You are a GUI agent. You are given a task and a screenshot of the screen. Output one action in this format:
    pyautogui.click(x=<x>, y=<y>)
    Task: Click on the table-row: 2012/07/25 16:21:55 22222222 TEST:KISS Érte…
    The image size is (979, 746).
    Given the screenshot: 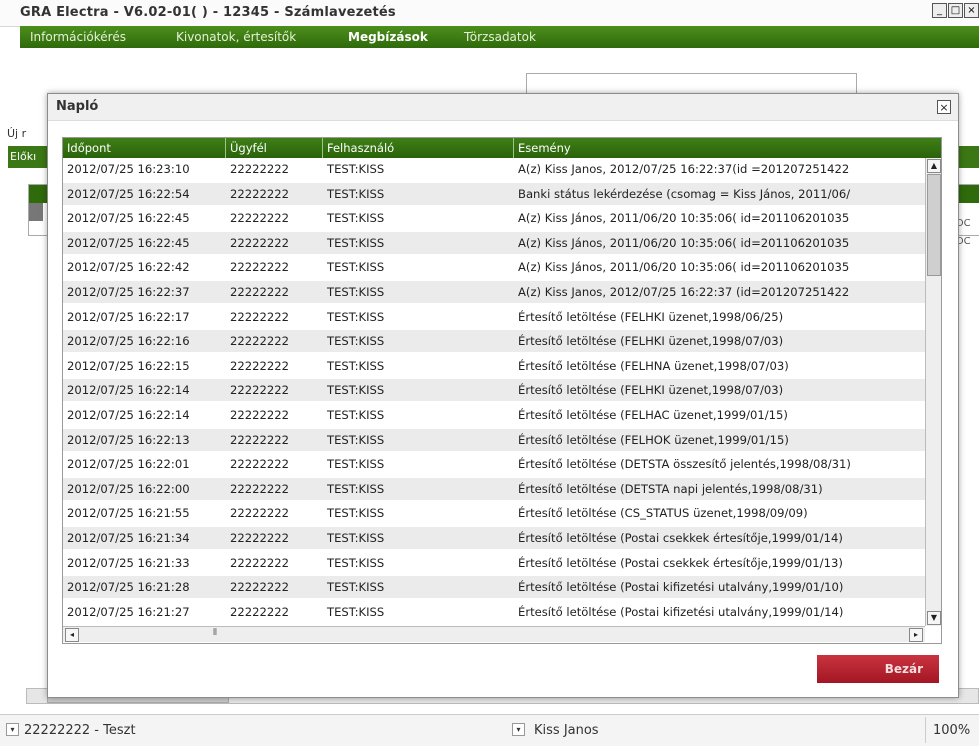 What is the action you would take?
    pyautogui.click(x=494, y=513)
    